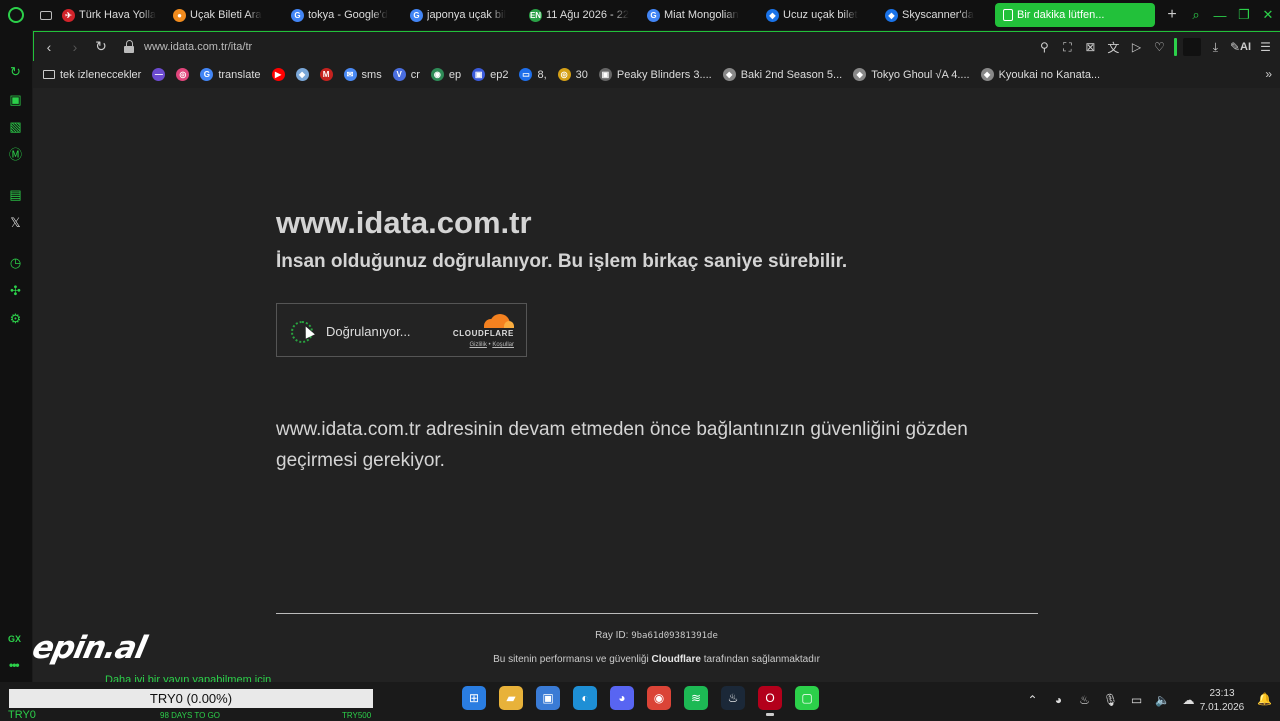 The width and height of the screenshot is (1280, 721). I want to click on tab: Gjaponya uçak bil, so click(464, 15).